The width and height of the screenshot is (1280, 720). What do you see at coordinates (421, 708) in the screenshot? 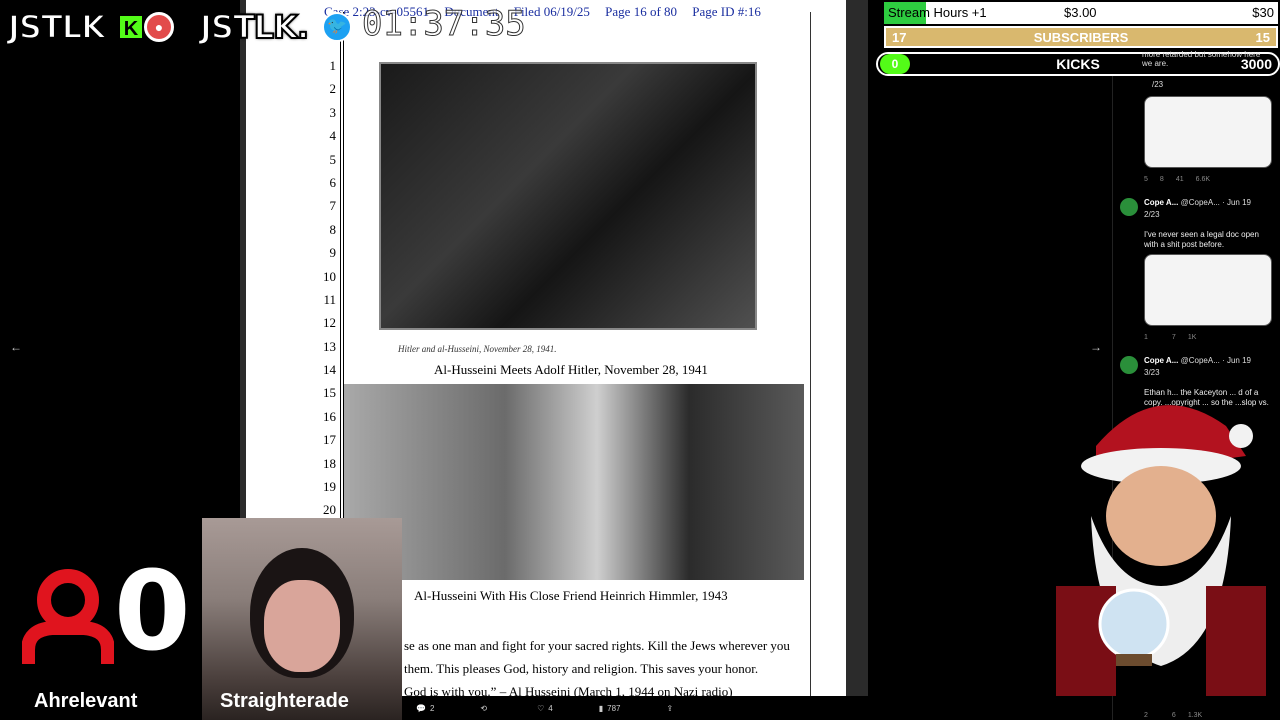
I see `reply-icon: 💬` at bounding box center [421, 708].